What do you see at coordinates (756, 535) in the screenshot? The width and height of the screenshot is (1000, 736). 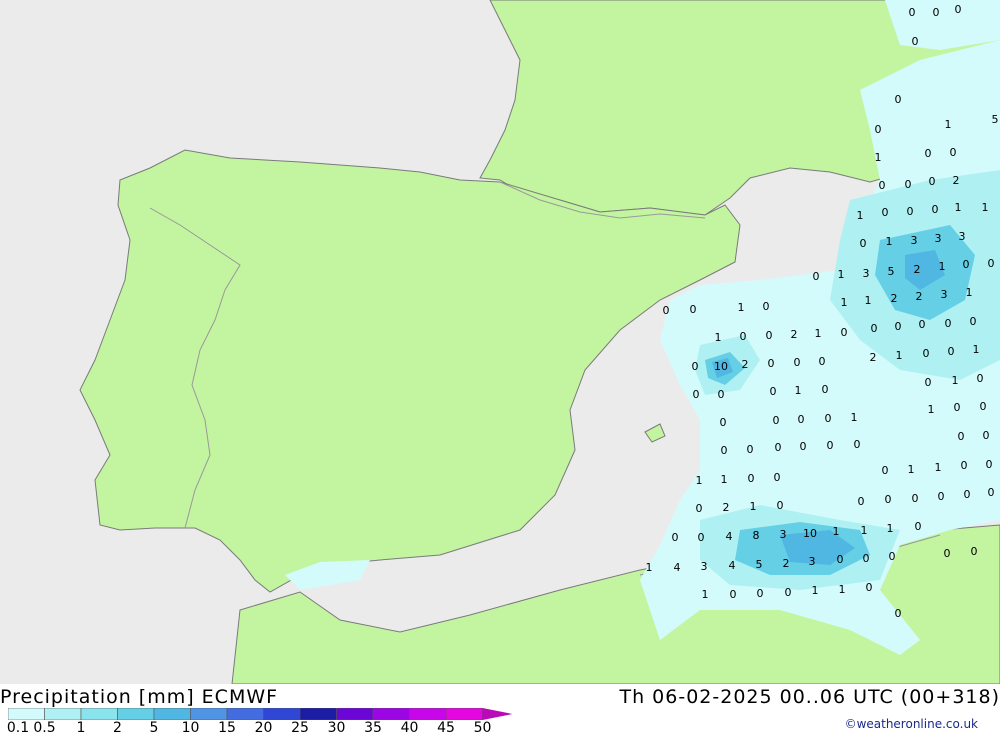 I see `precip-value: 8` at bounding box center [756, 535].